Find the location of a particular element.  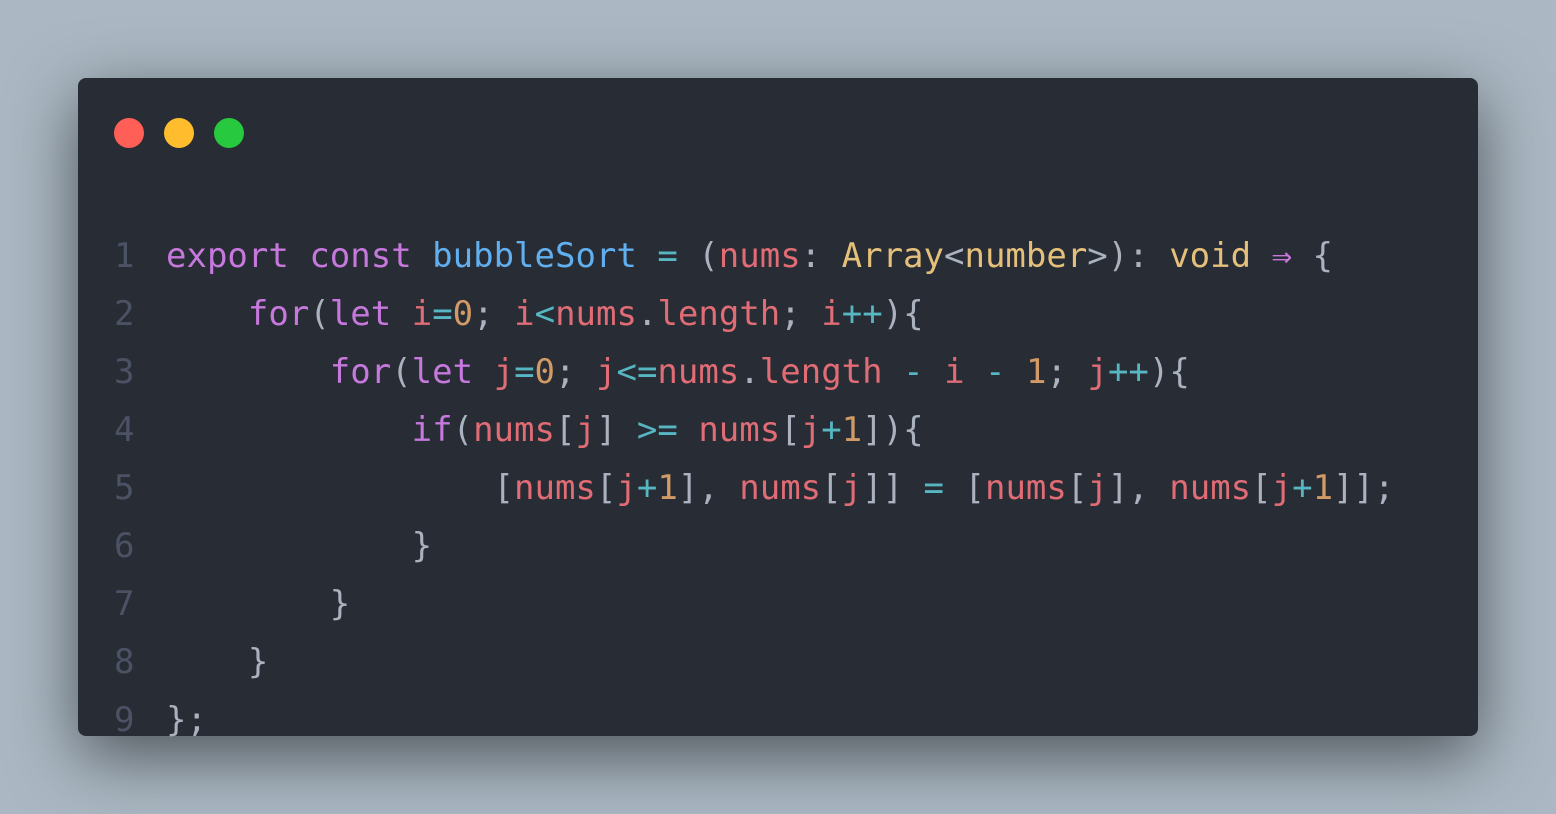

code-token-operator: < is located at coordinates (545, 314).